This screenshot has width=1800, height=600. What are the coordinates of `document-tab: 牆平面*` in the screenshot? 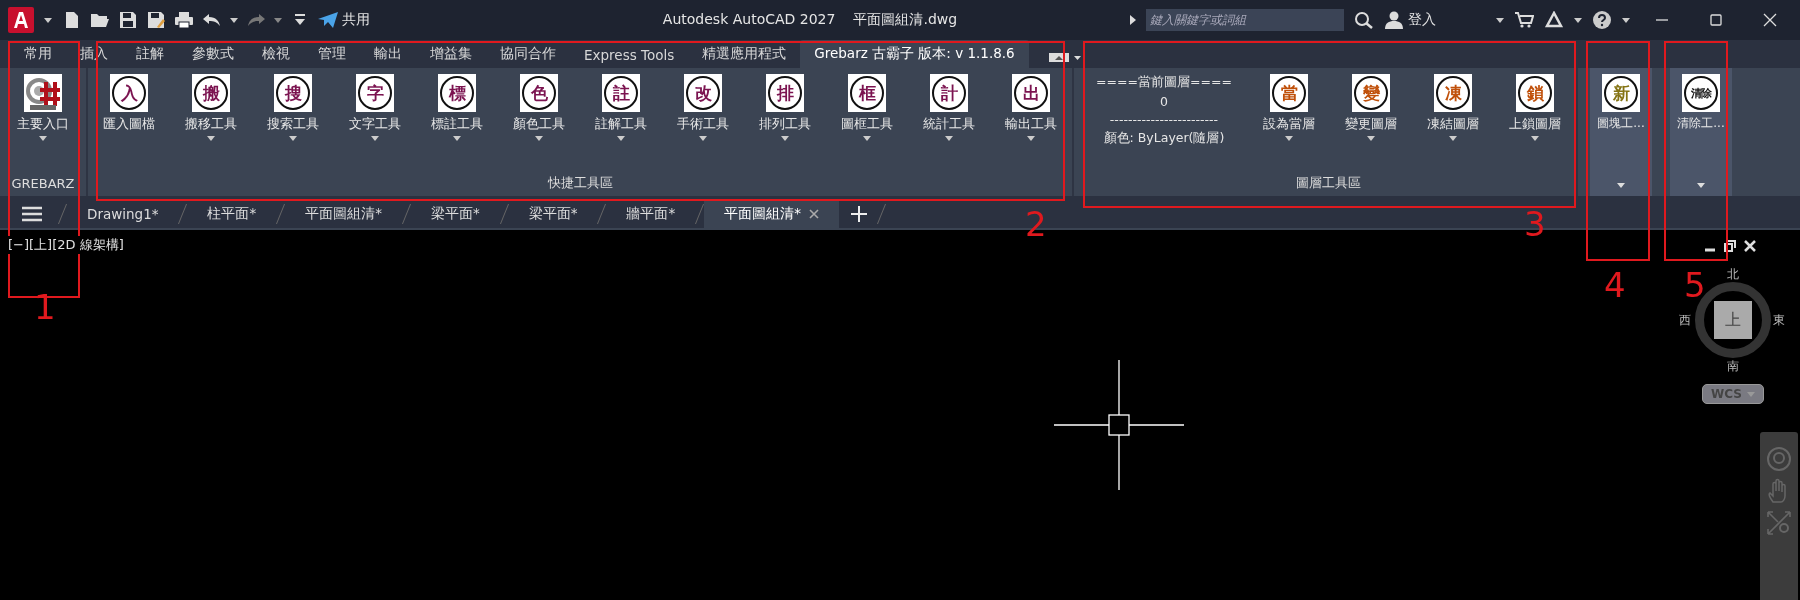 It's located at (651, 214).